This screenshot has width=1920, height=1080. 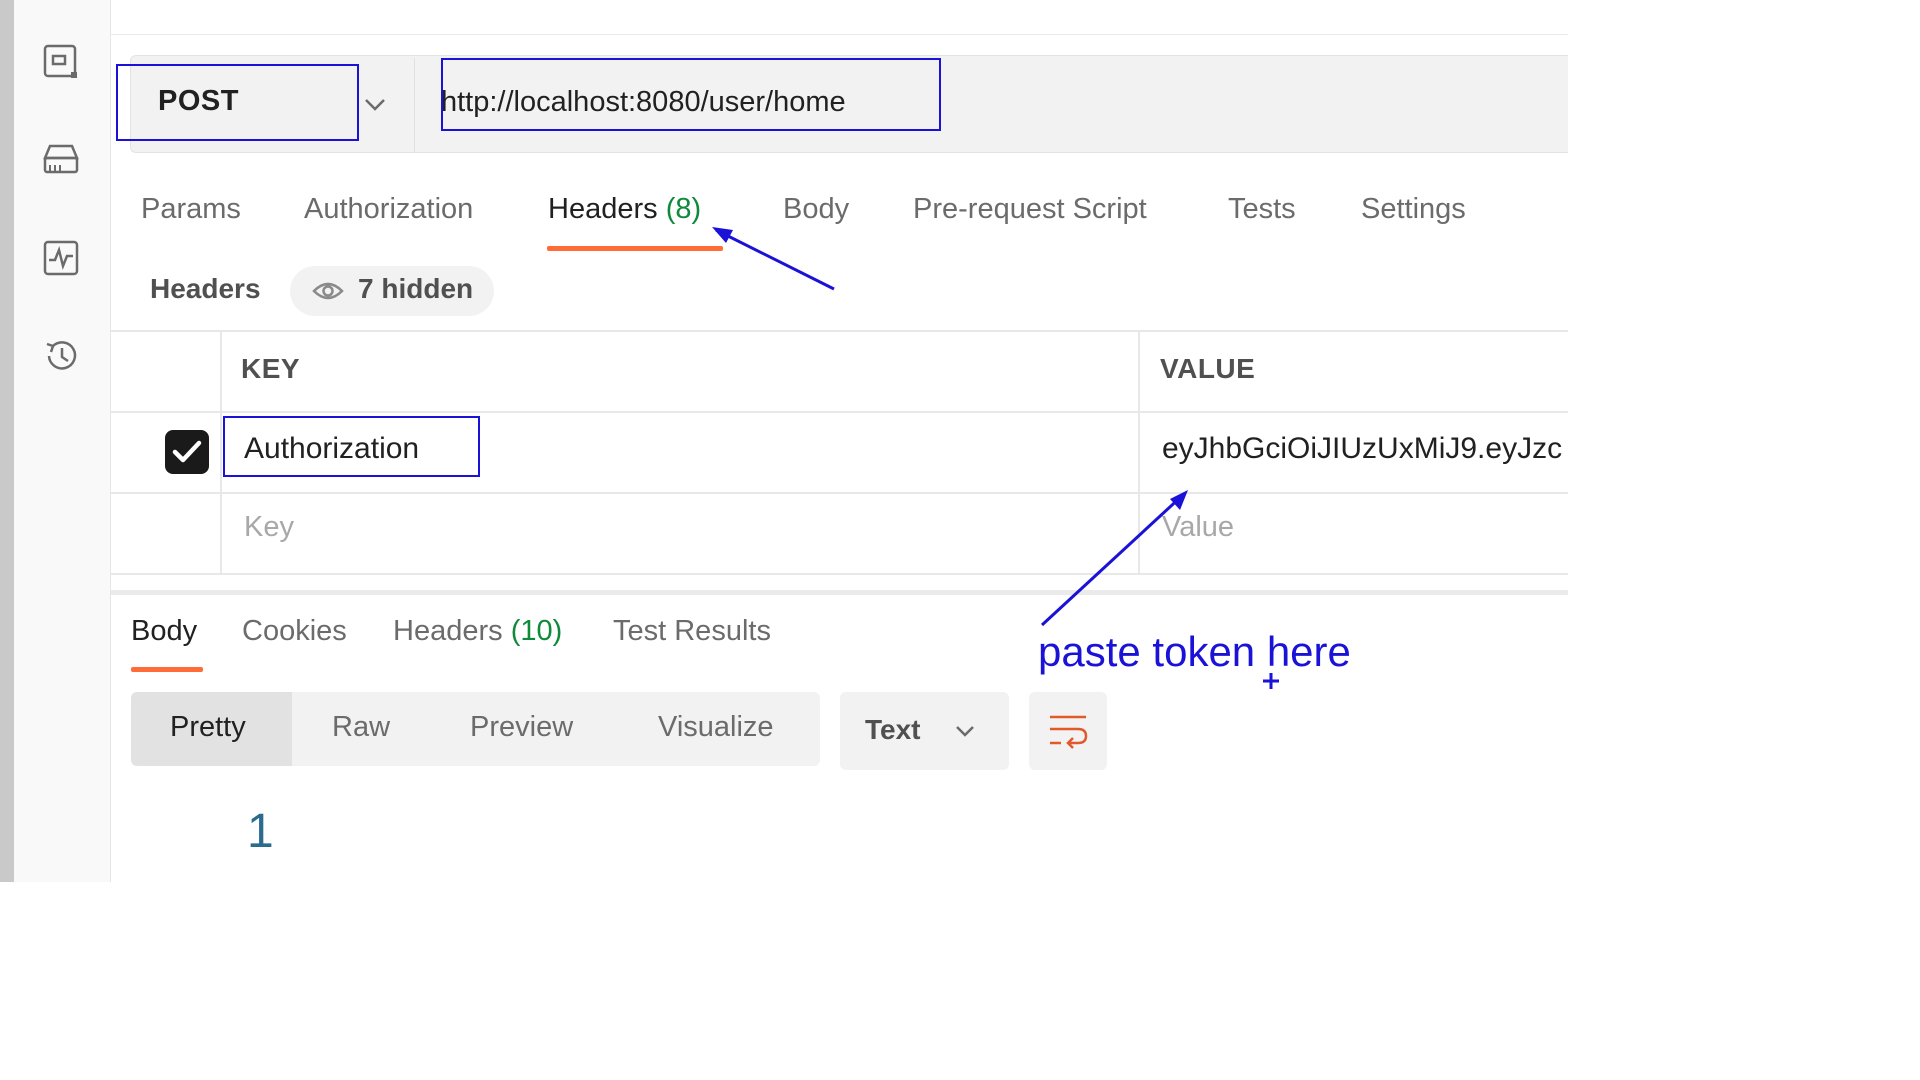 What do you see at coordinates (271, 368) in the screenshot?
I see `column-header-key: KEY` at bounding box center [271, 368].